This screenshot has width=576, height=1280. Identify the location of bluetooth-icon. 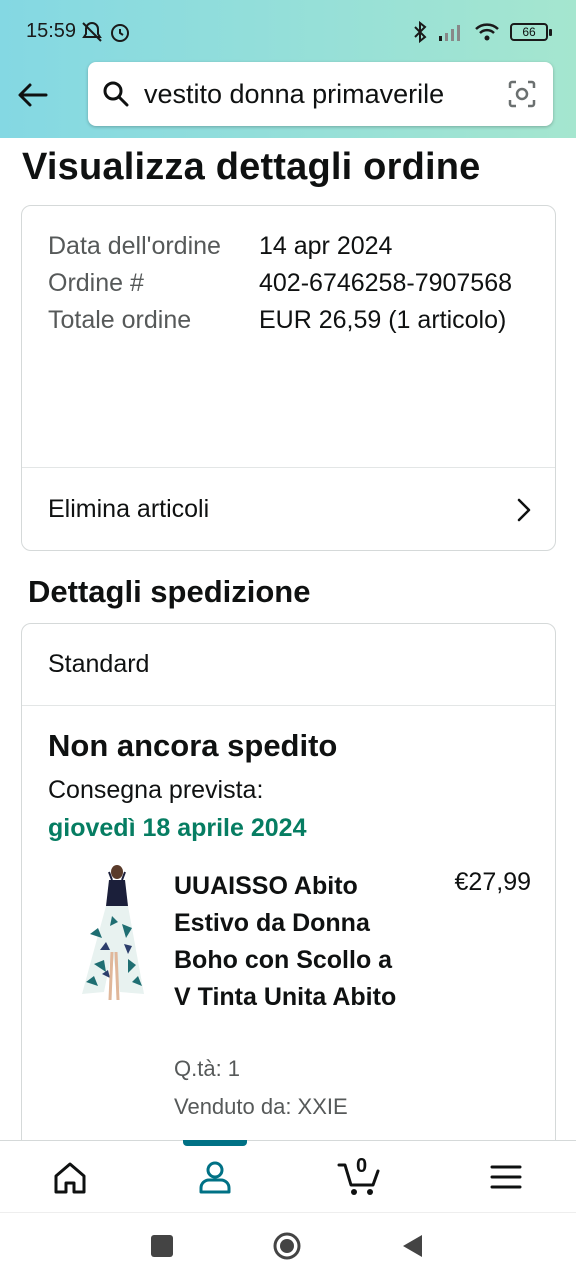
(420, 32).